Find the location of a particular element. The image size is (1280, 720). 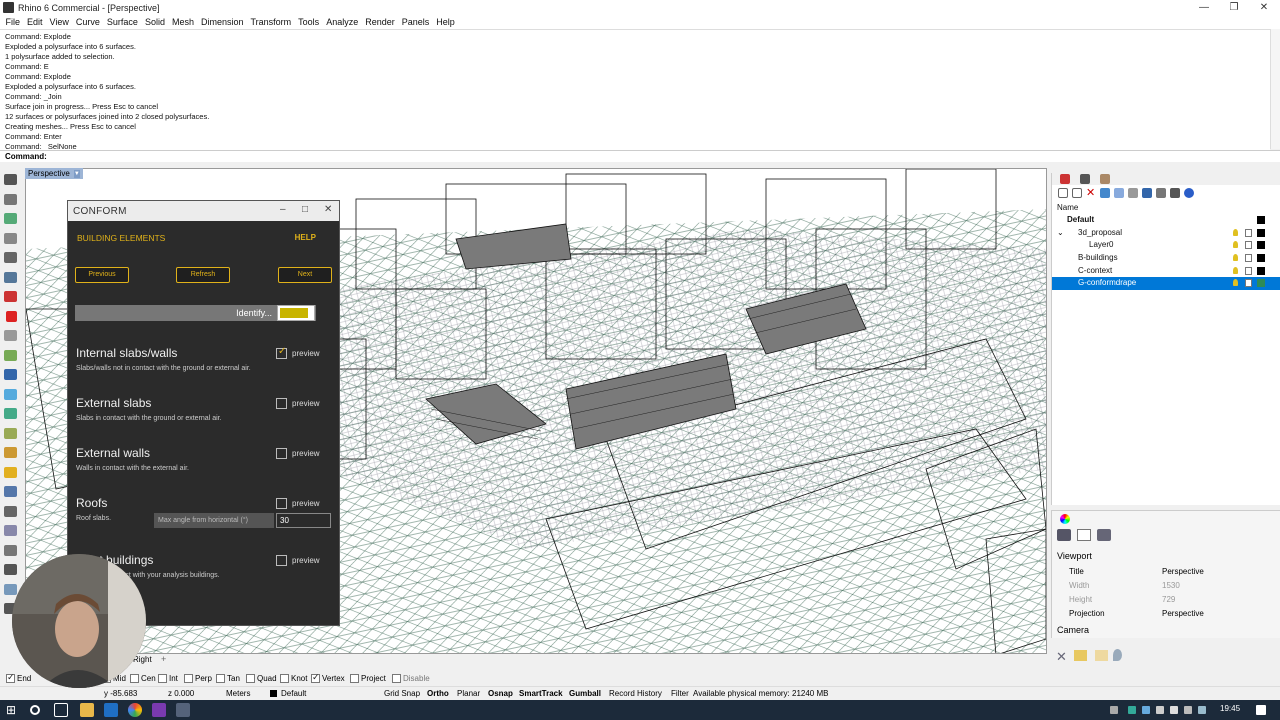

menu-analyze: Analyze is located at coordinates (342, 22).